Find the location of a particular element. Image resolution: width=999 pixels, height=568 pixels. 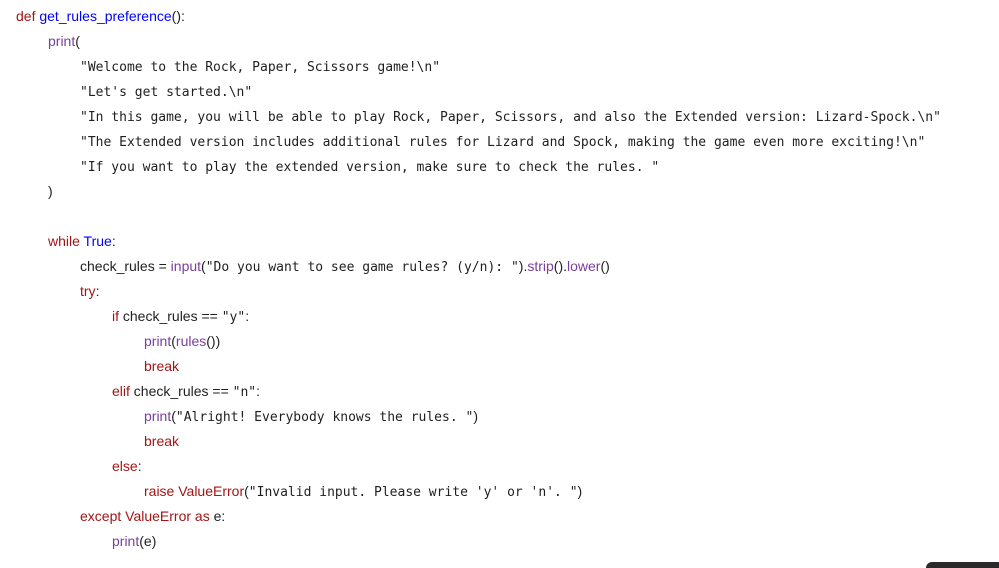

scroll-handle is located at coordinates (962, 565).